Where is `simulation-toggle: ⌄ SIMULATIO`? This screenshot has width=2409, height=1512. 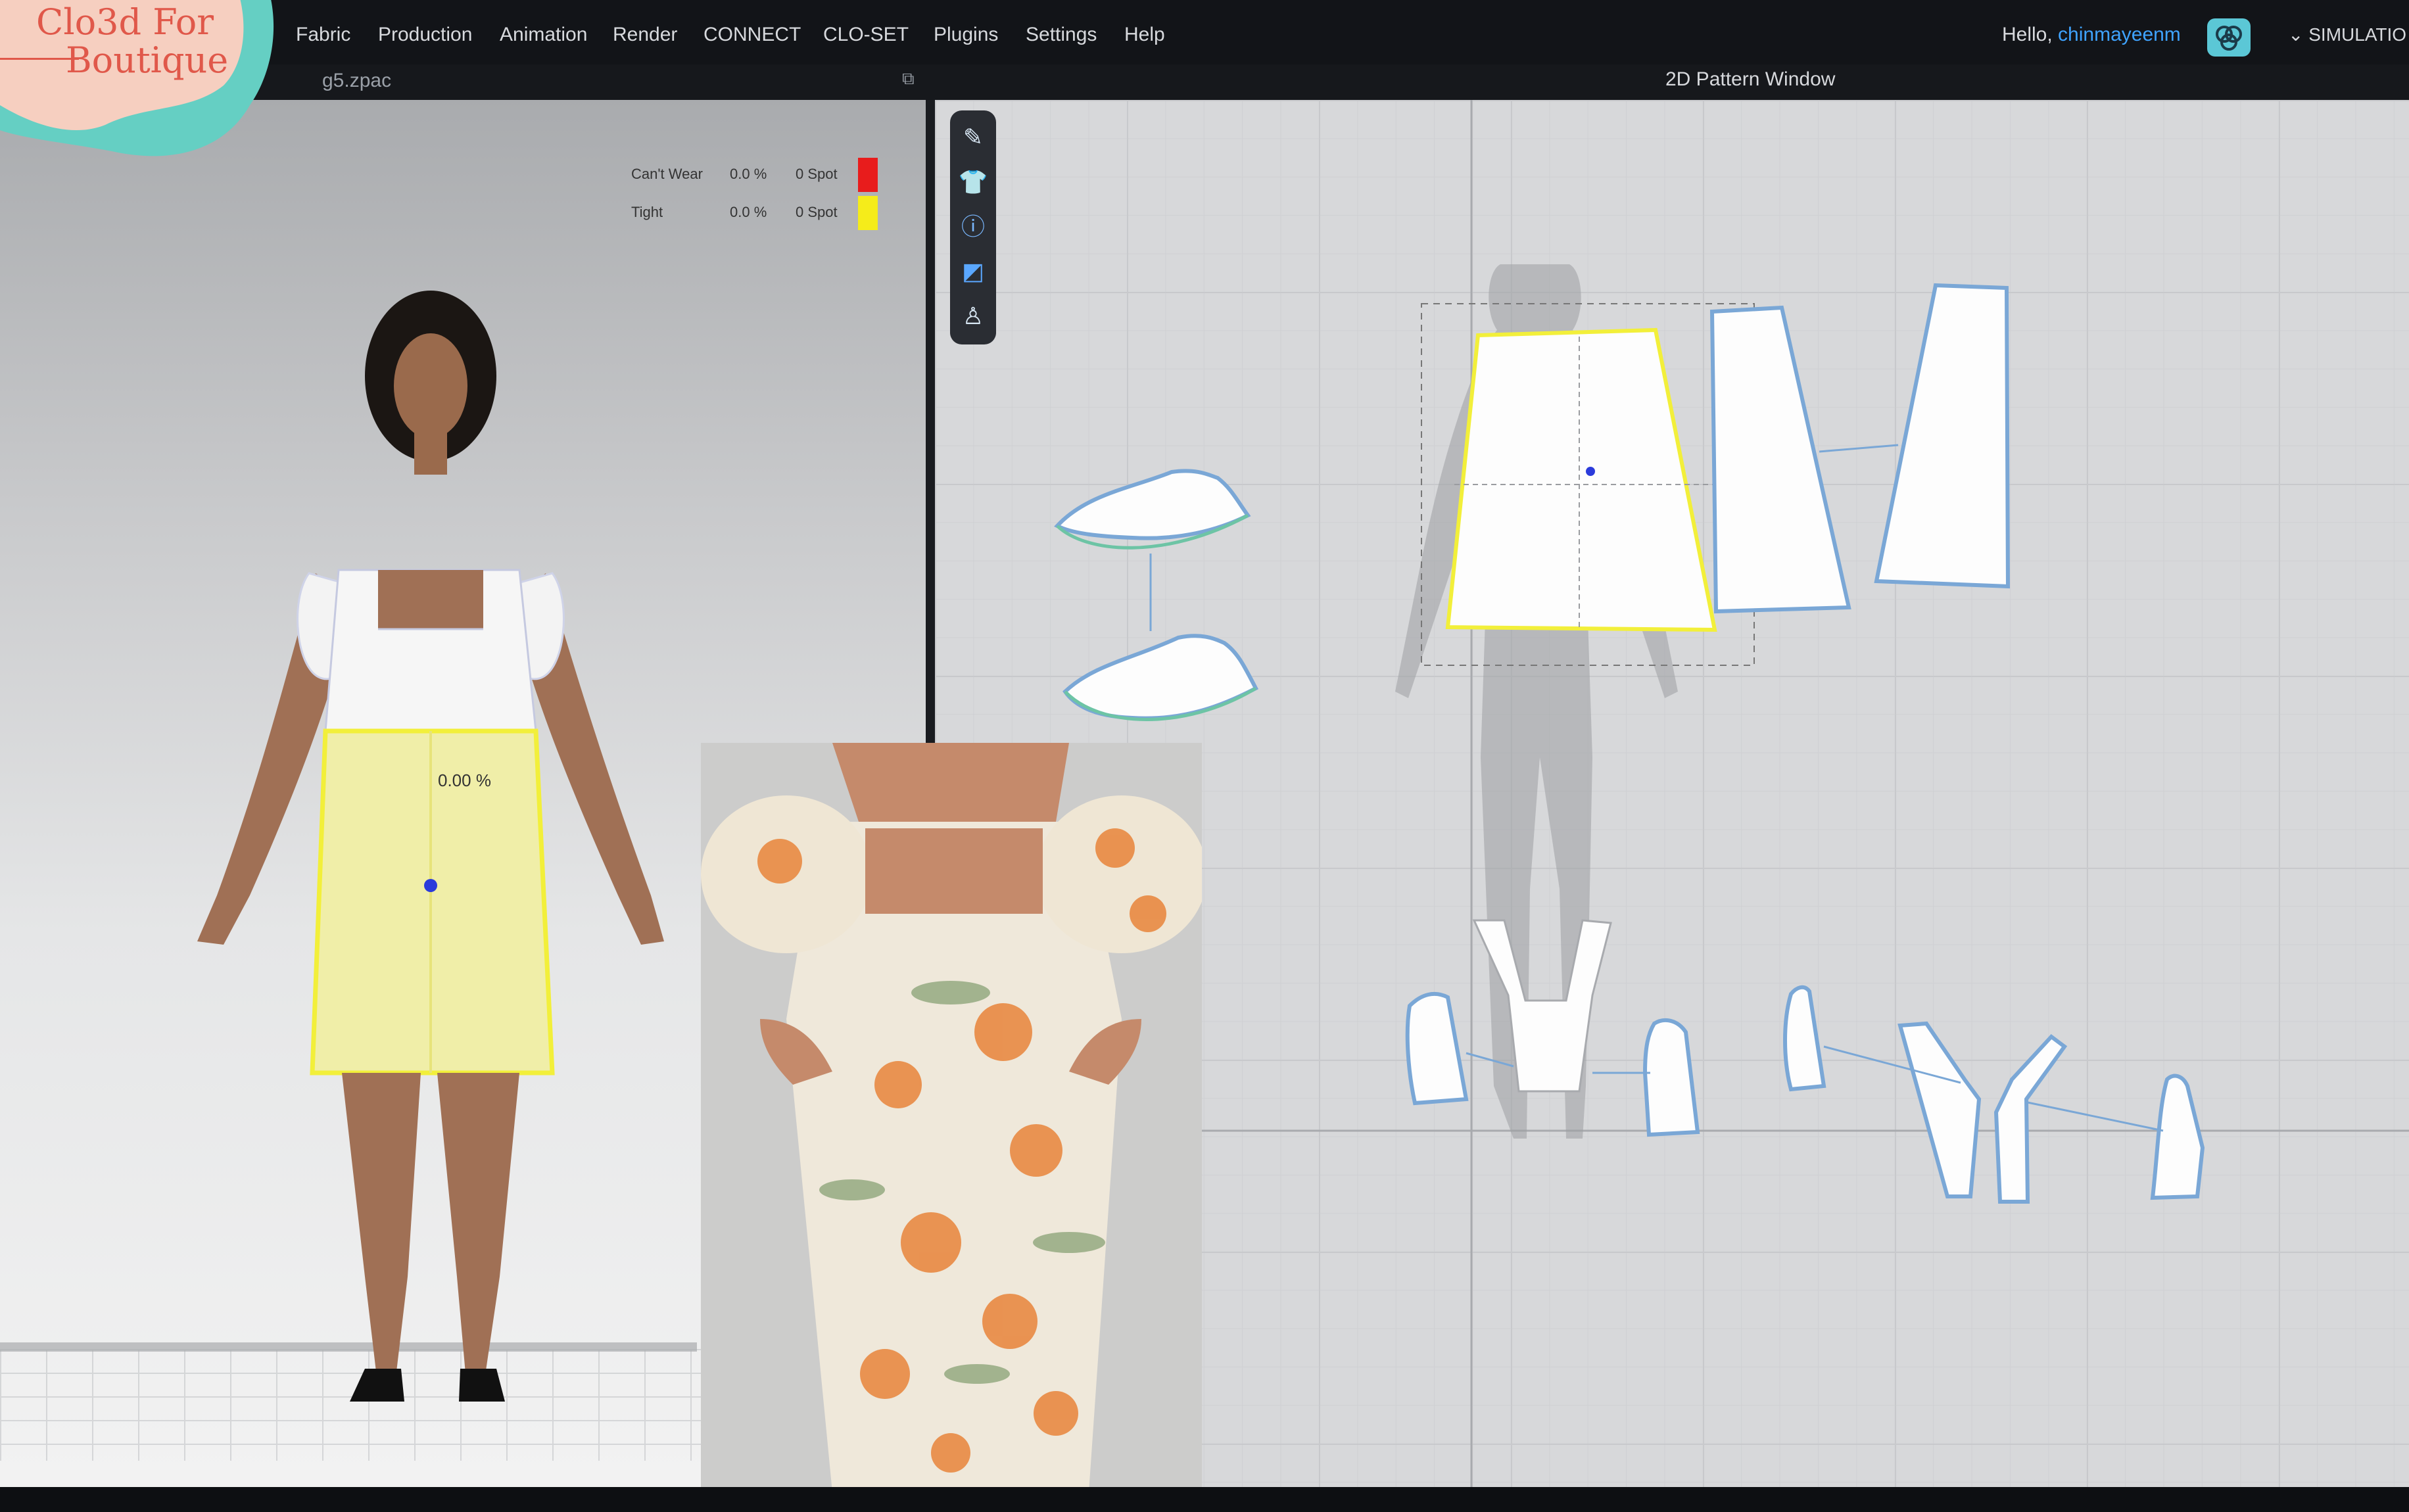 simulation-toggle: ⌄ SIMULATIO is located at coordinates (2347, 34).